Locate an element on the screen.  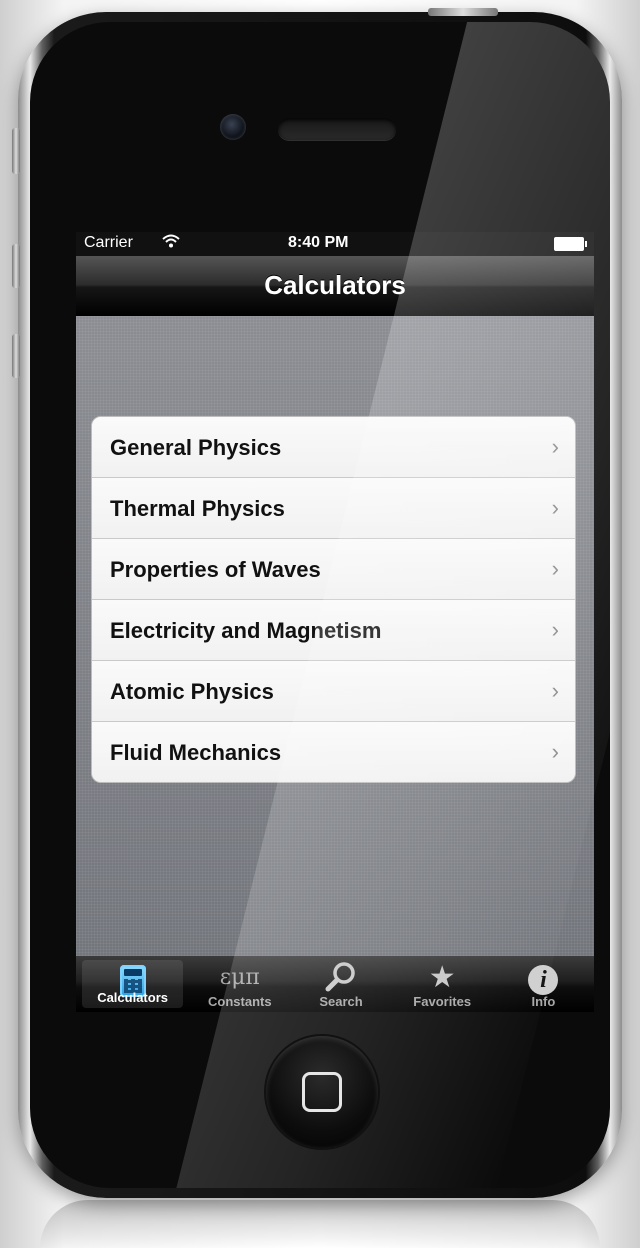
list-item: Atomic Physics › is located at coordinates (333, 691).